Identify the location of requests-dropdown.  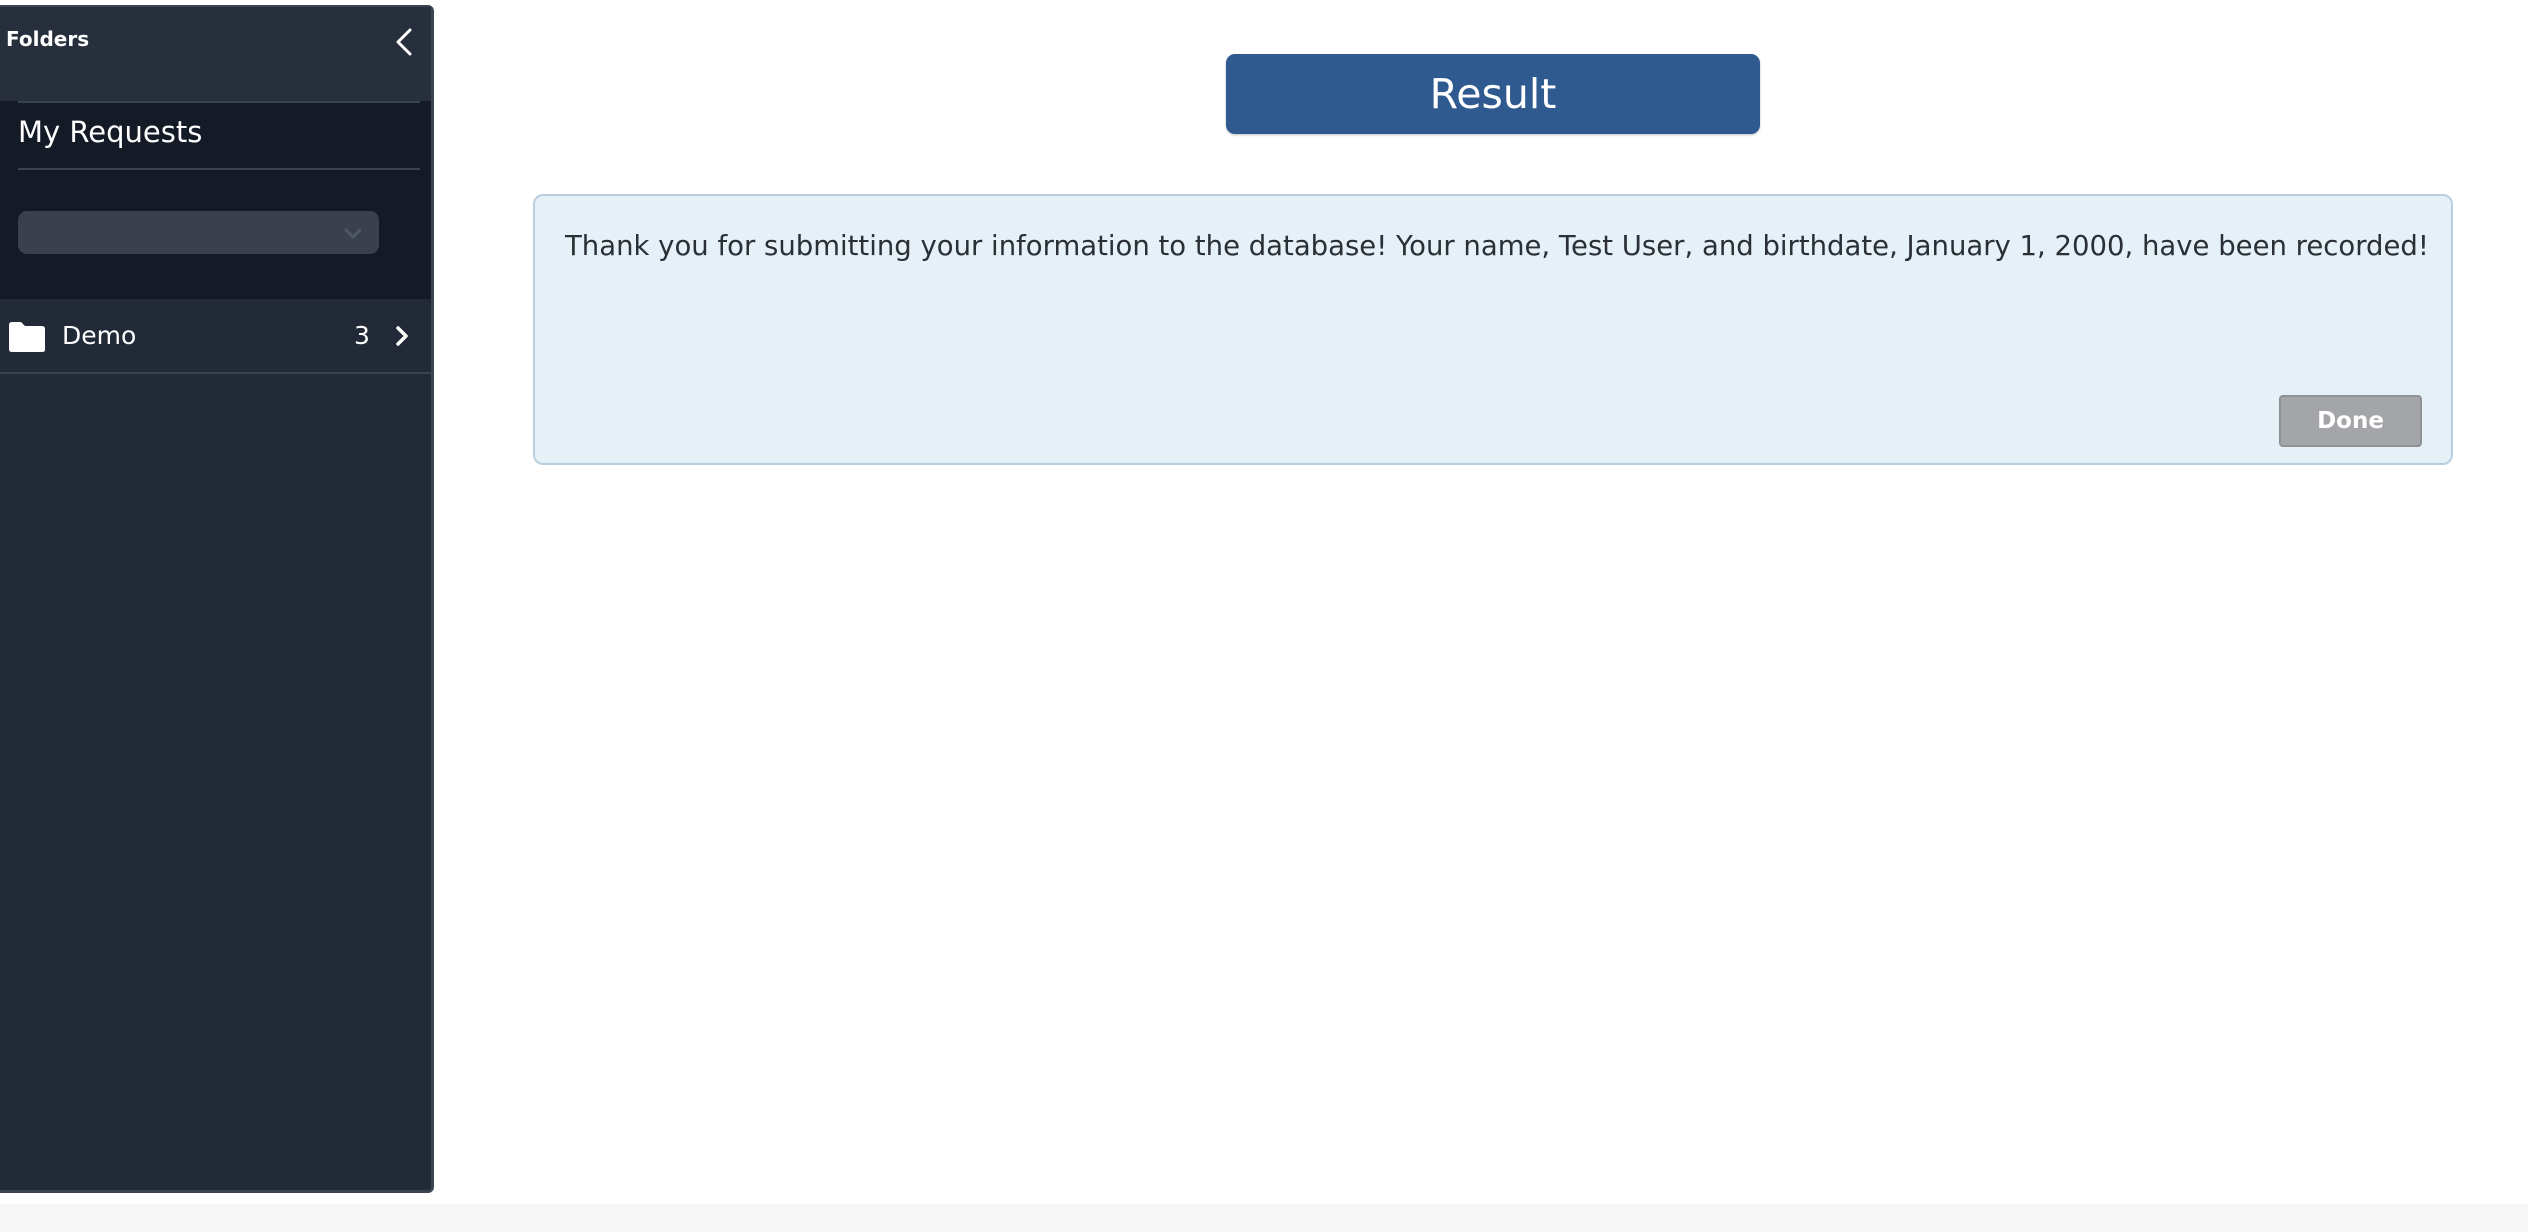
(198, 232).